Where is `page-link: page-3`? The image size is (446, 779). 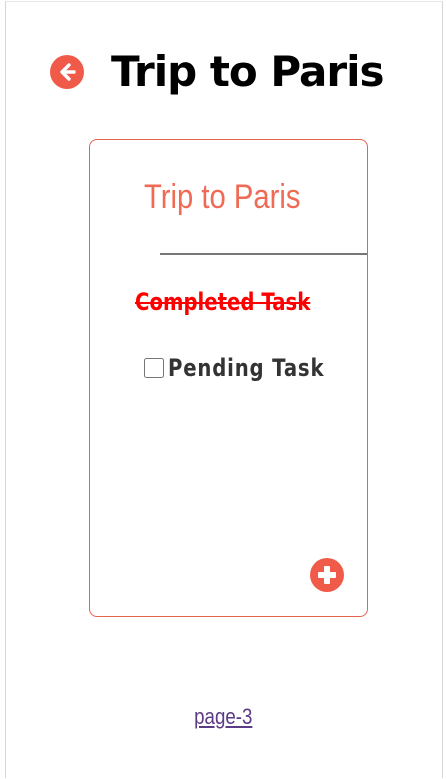 page-link: page-3 is located at coordinates (223, 717).